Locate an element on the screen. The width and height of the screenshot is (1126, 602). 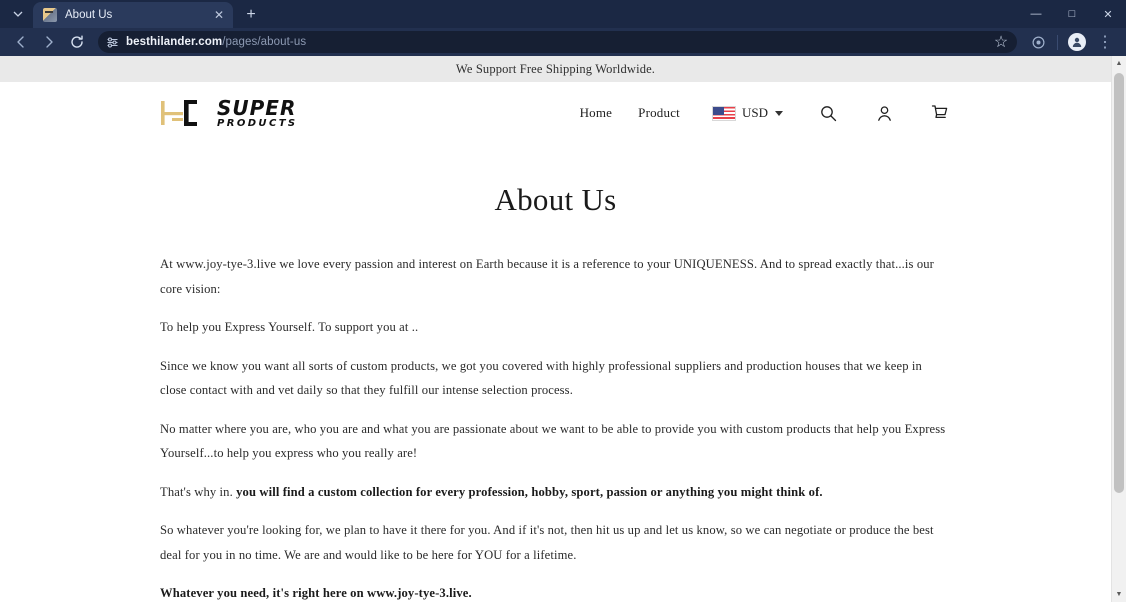
window-controls: — □ ✕ is located at coordinates (1072, 14).